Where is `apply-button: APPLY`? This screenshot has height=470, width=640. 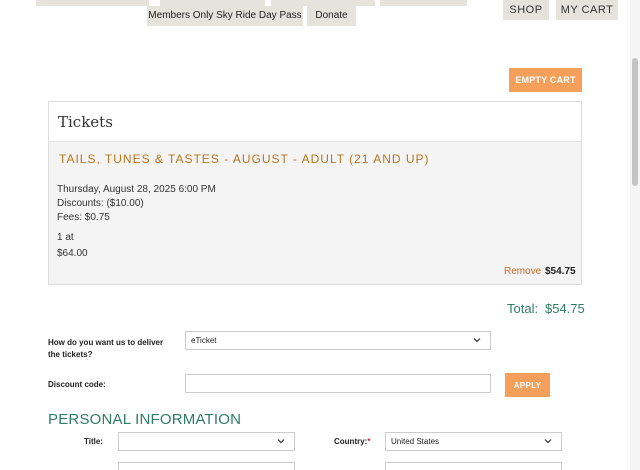 apply-button: APPLY is located at coordinates (527, 385).